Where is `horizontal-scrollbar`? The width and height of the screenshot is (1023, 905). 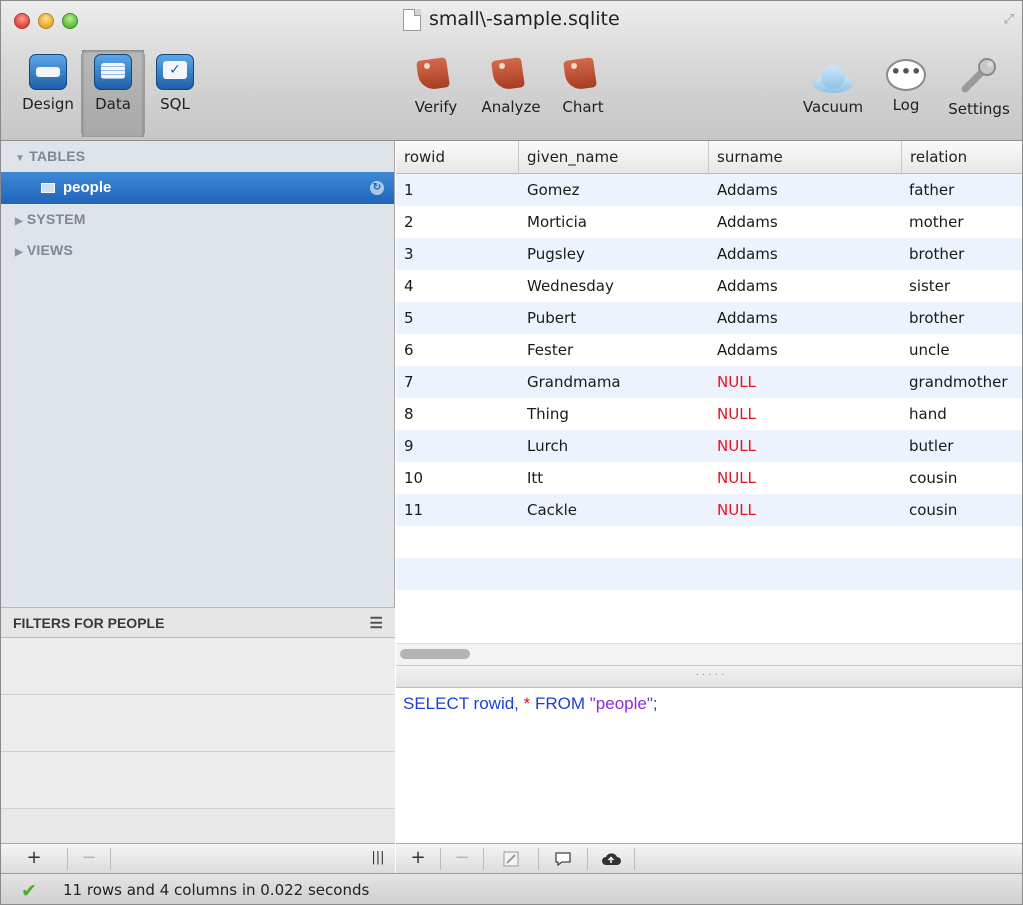 horizontal-scrollbar is located at coordinates (709, 654).